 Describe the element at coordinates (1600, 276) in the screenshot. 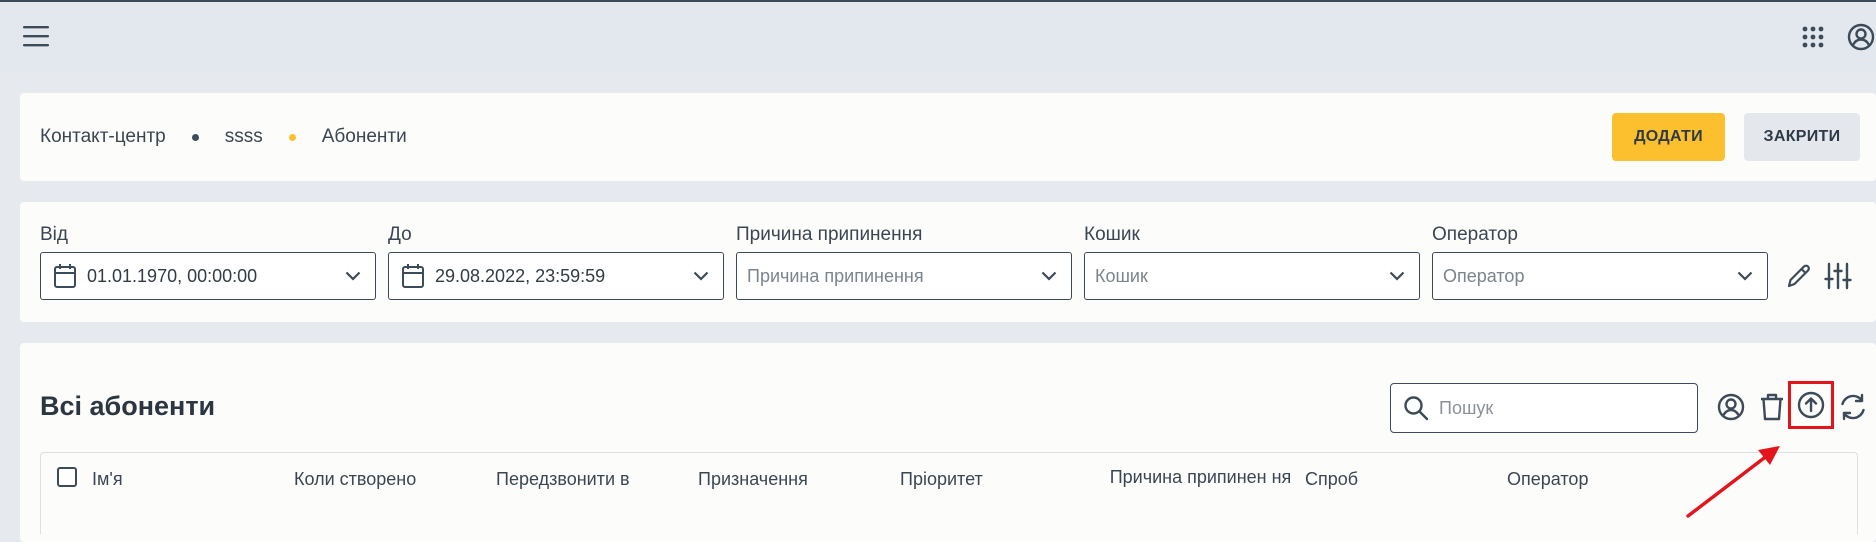

I see `operator-select: Оператор` at that location.